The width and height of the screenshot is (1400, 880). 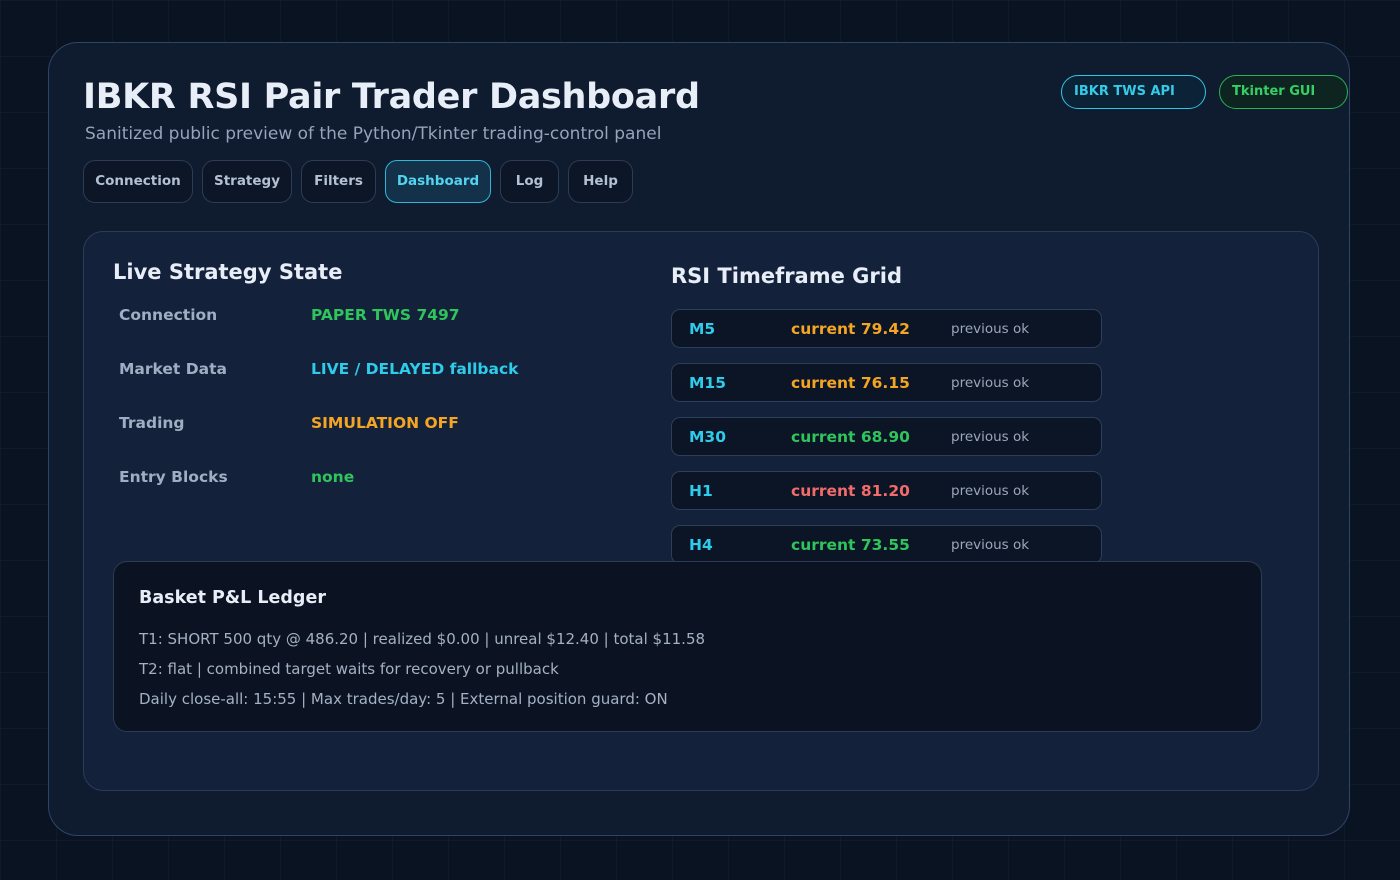 I want to click on rsi-current-value: current 81.20, so click(x=850, y=491).